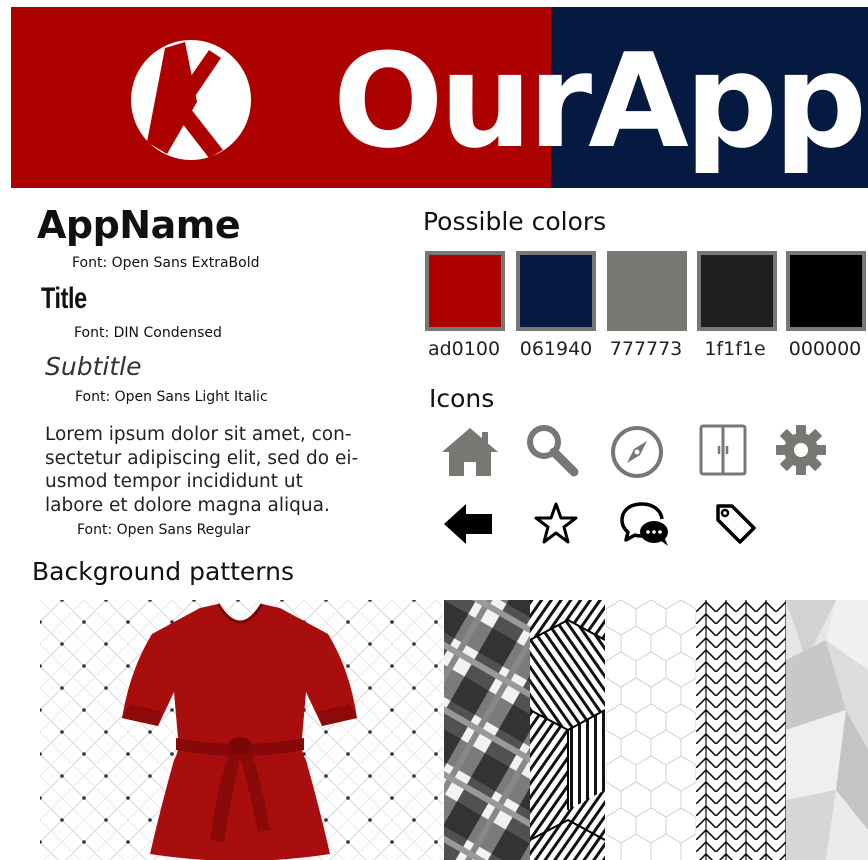  I want to click on gear-icon, so click(801, 450).